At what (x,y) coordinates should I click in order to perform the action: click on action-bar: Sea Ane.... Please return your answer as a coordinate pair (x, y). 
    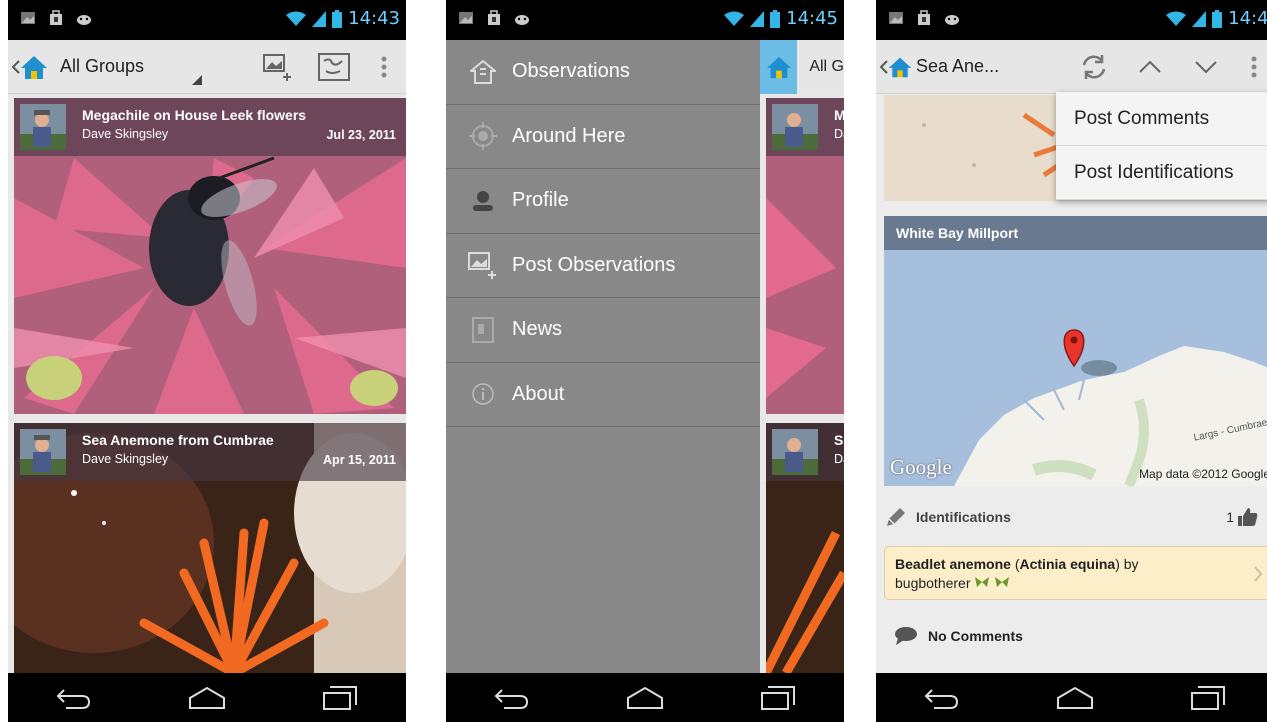
    Looking at the image, I should click on (1071, 67).